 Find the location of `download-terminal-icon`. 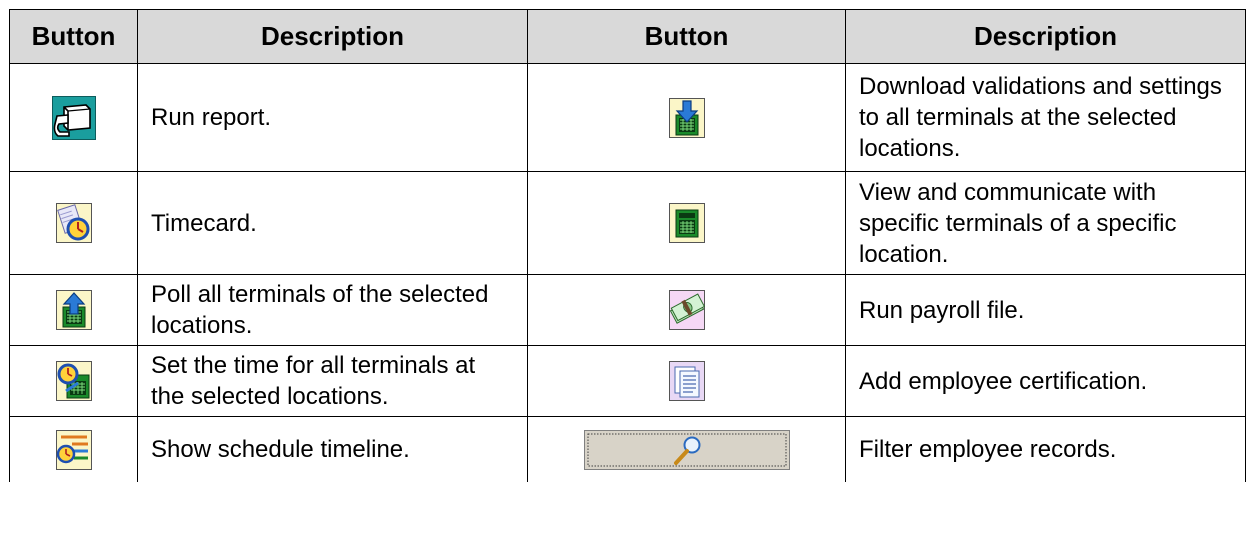

download-terminal-icon is located at coordinates (686, 117).